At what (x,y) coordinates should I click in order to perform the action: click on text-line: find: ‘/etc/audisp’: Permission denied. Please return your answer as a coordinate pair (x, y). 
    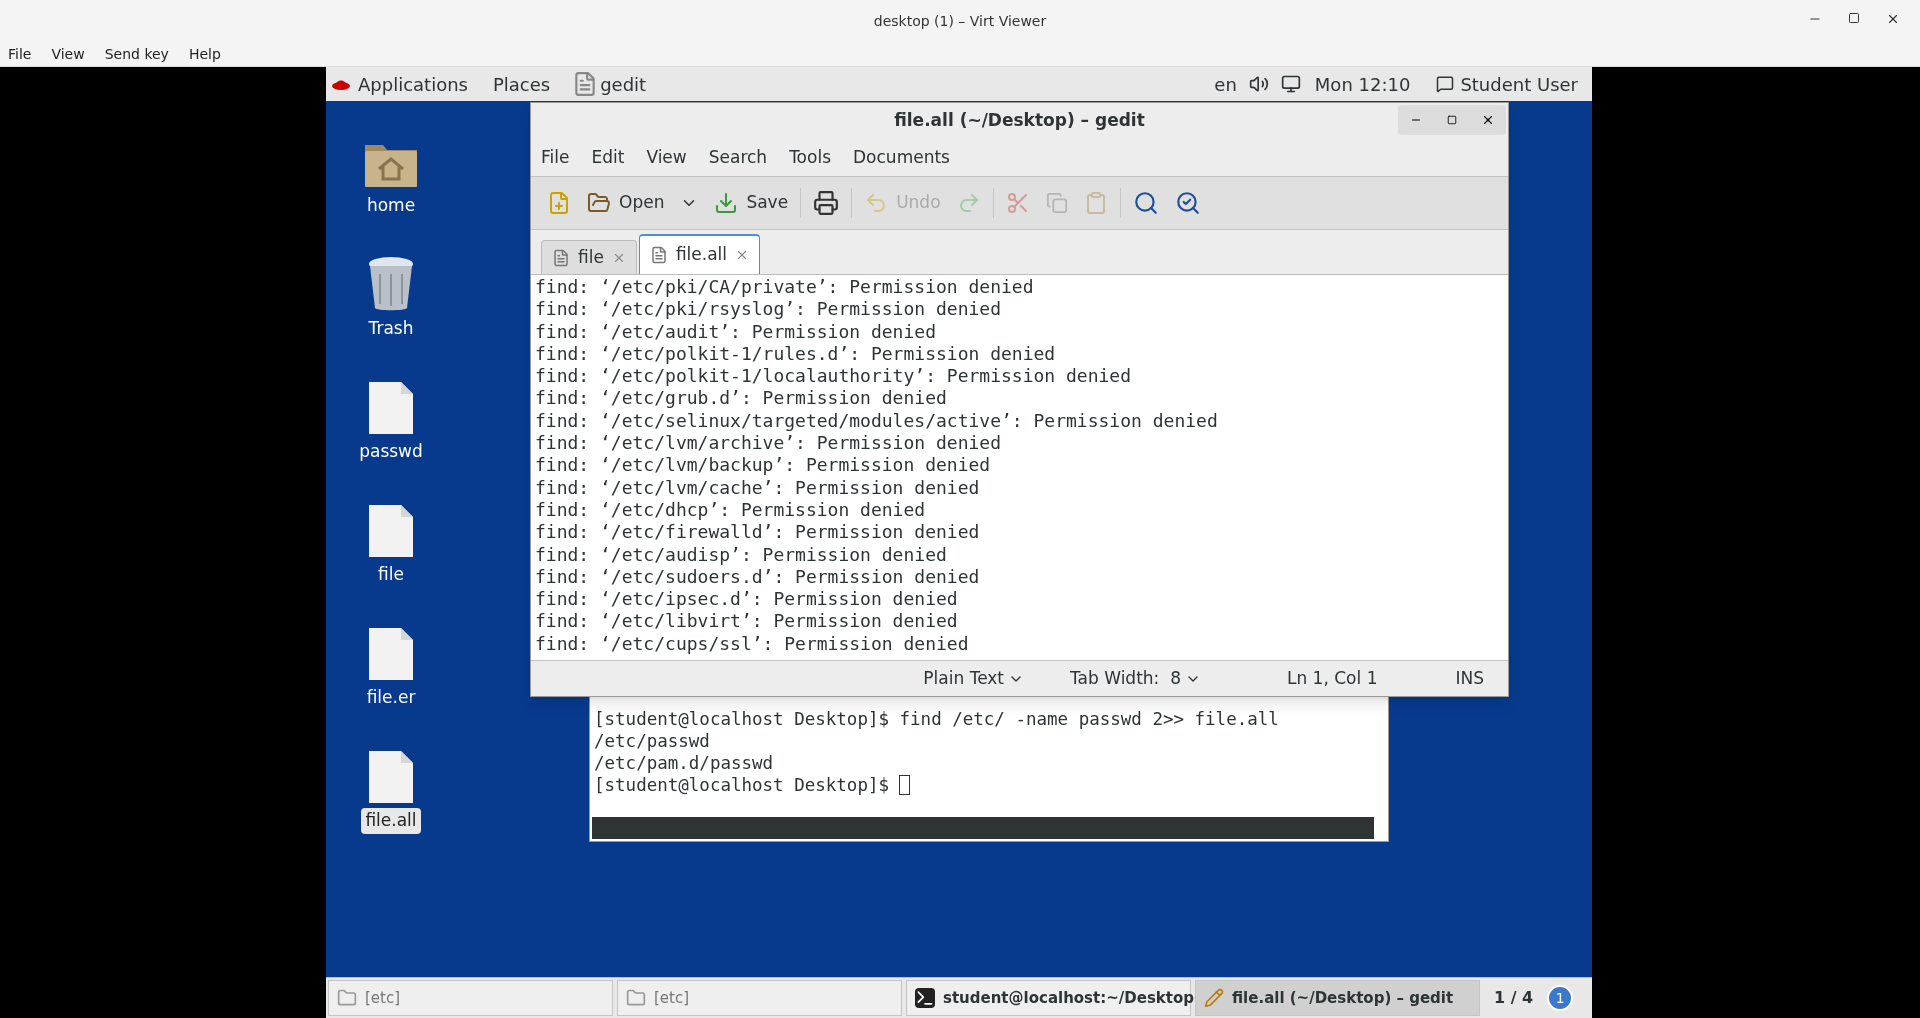
    Looking at the image, I should click on (741, 554).